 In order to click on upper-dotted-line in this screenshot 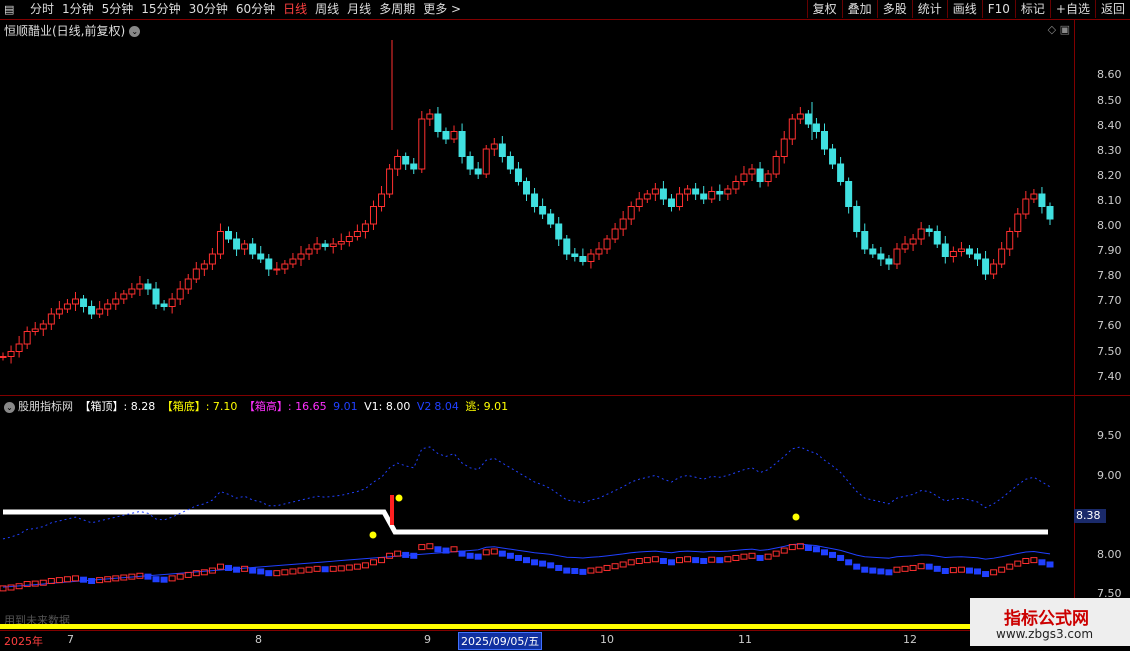, I will do `click(526, 493)`.